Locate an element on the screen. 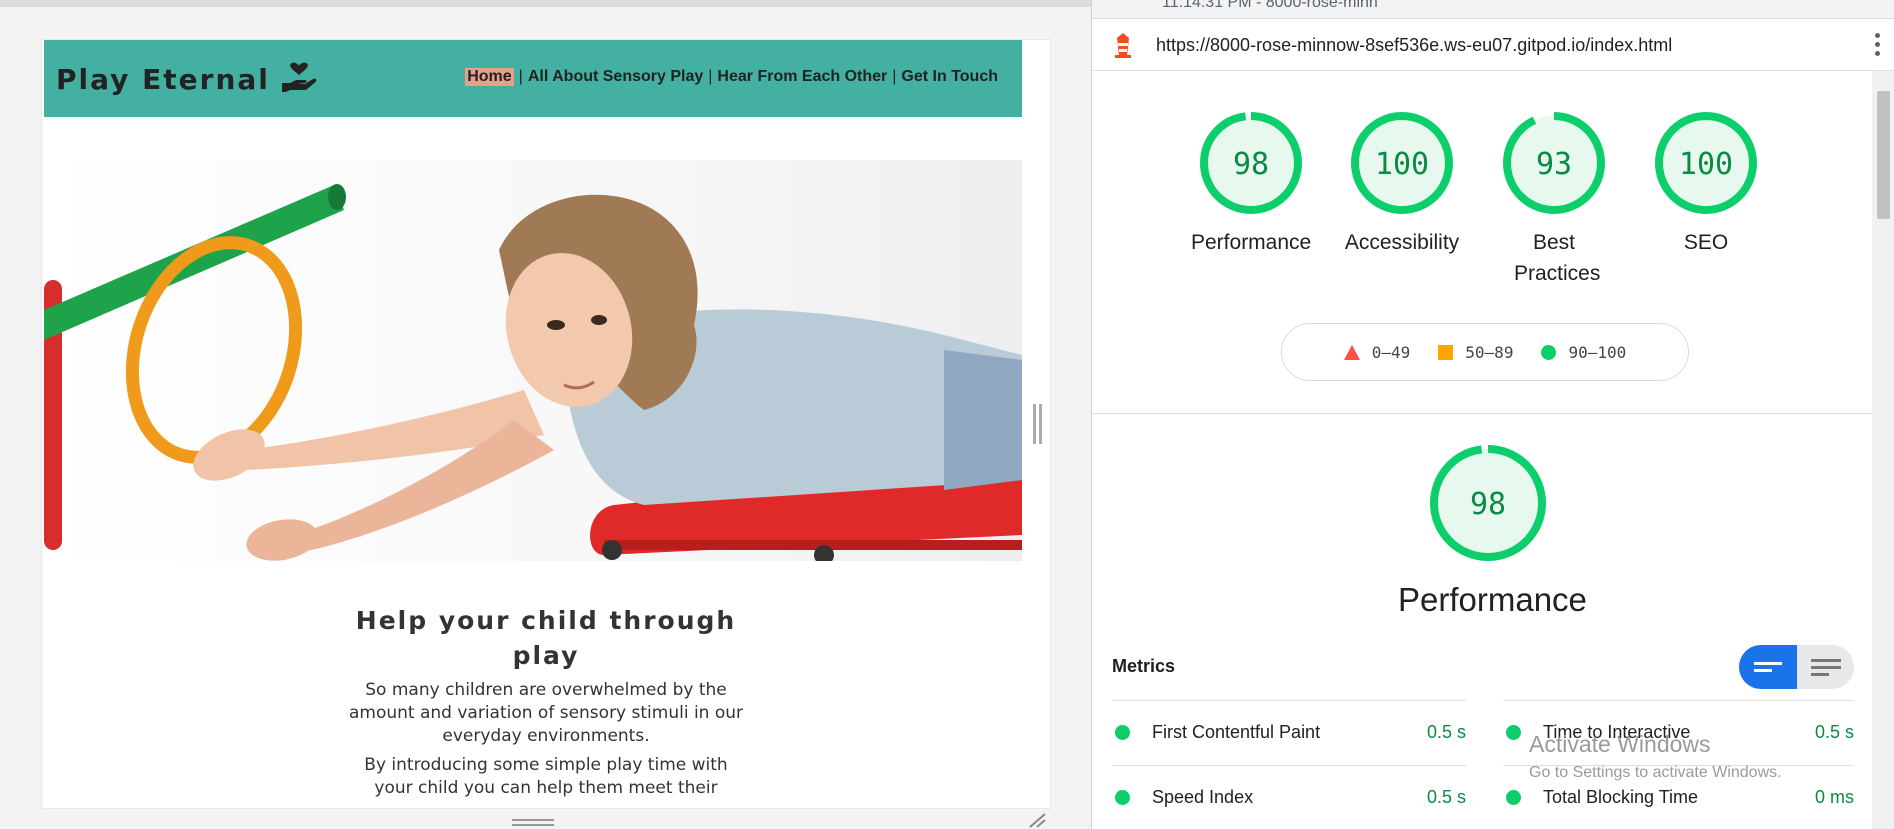 The height and width of the screenshot is (829, 1894). report-selector: 11:14:31 PM - 8000-rose-minn is located at coordinates (1270, 6).